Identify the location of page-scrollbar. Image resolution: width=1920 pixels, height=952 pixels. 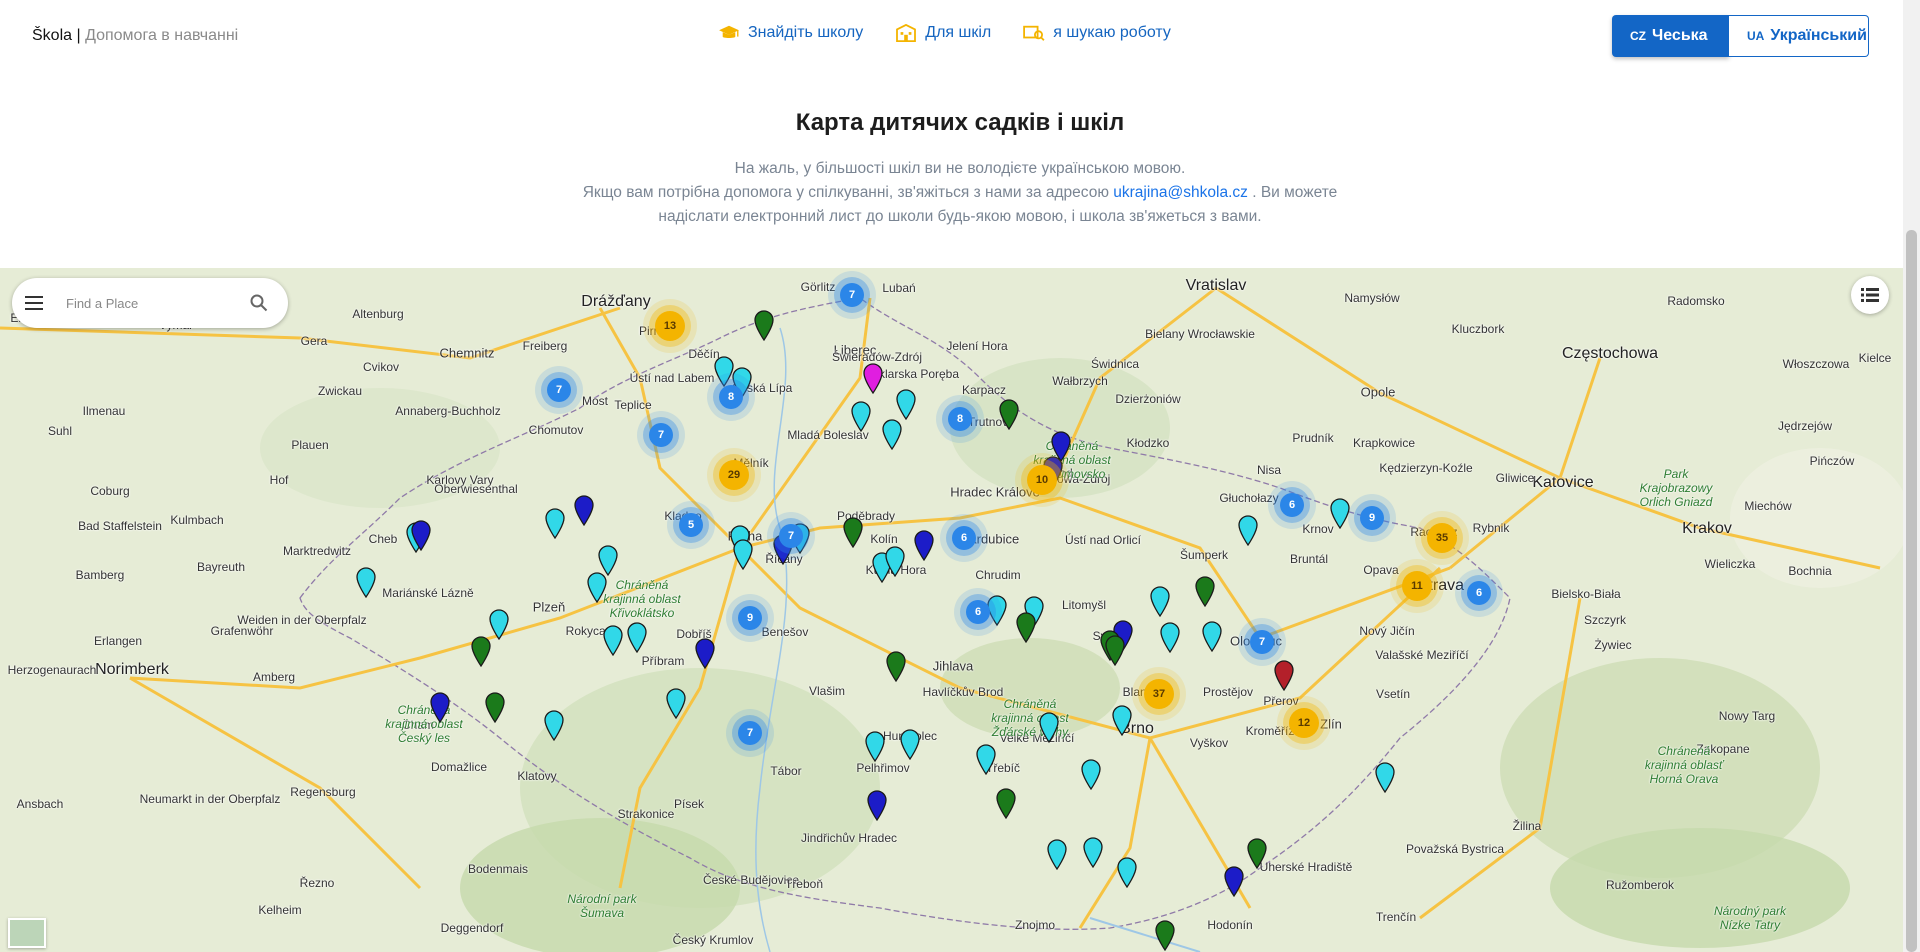
(1911, 476).